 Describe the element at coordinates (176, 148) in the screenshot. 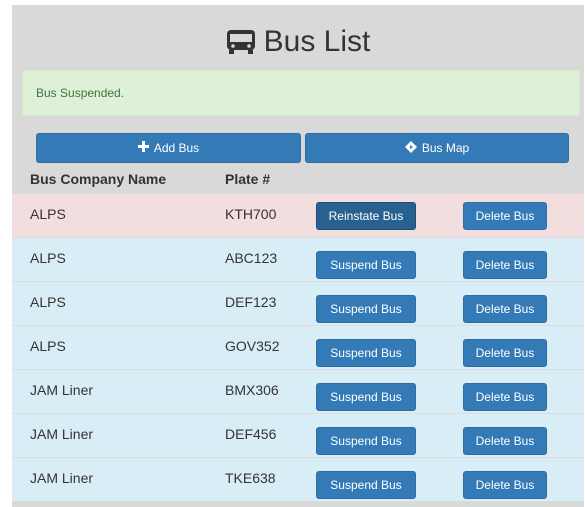

I see `add-bus-label: Add Bus` at that location.